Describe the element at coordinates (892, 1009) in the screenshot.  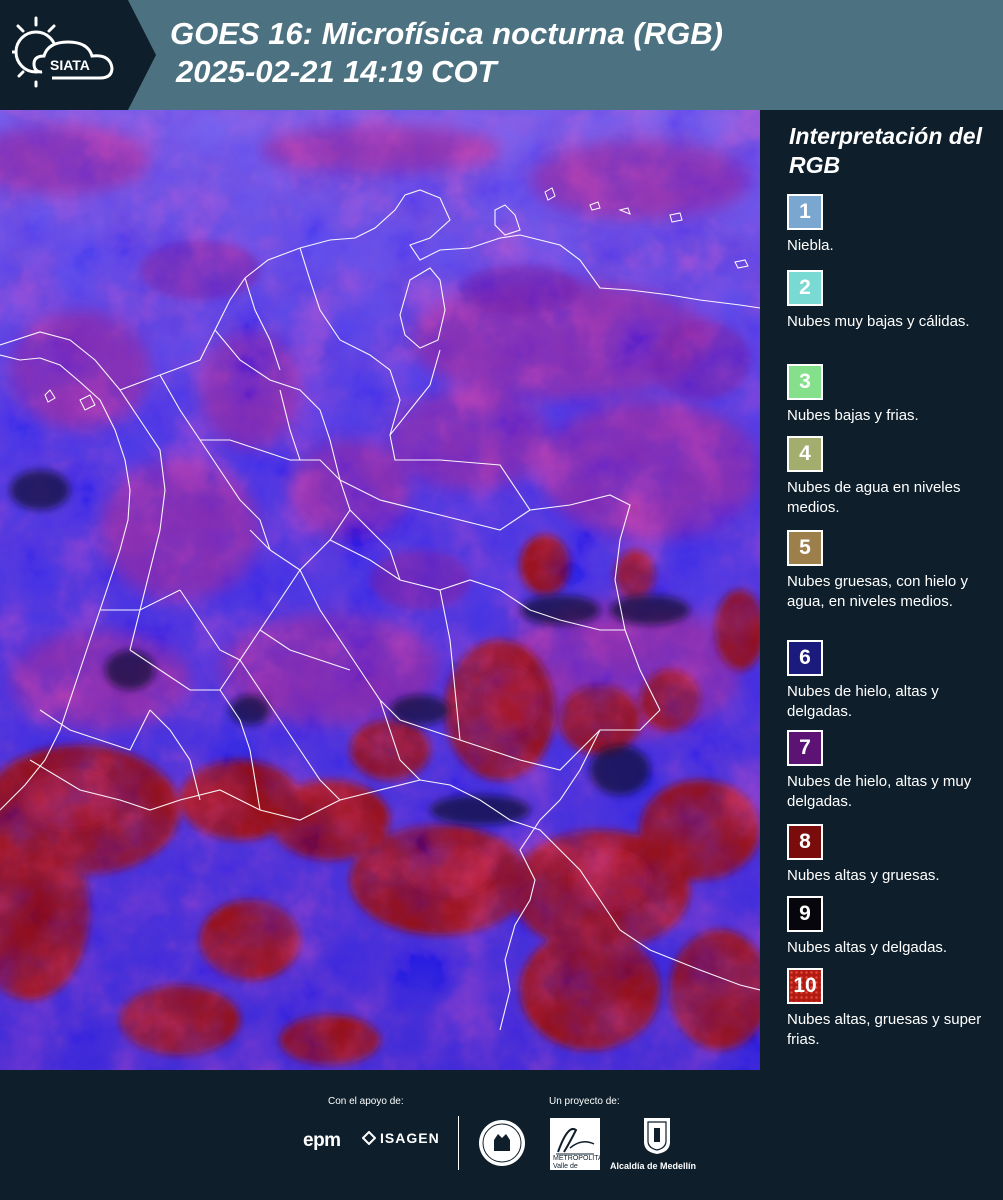
I see `legend-item-10: 10 Nubes altas, gruesas y super frias.` at that location.